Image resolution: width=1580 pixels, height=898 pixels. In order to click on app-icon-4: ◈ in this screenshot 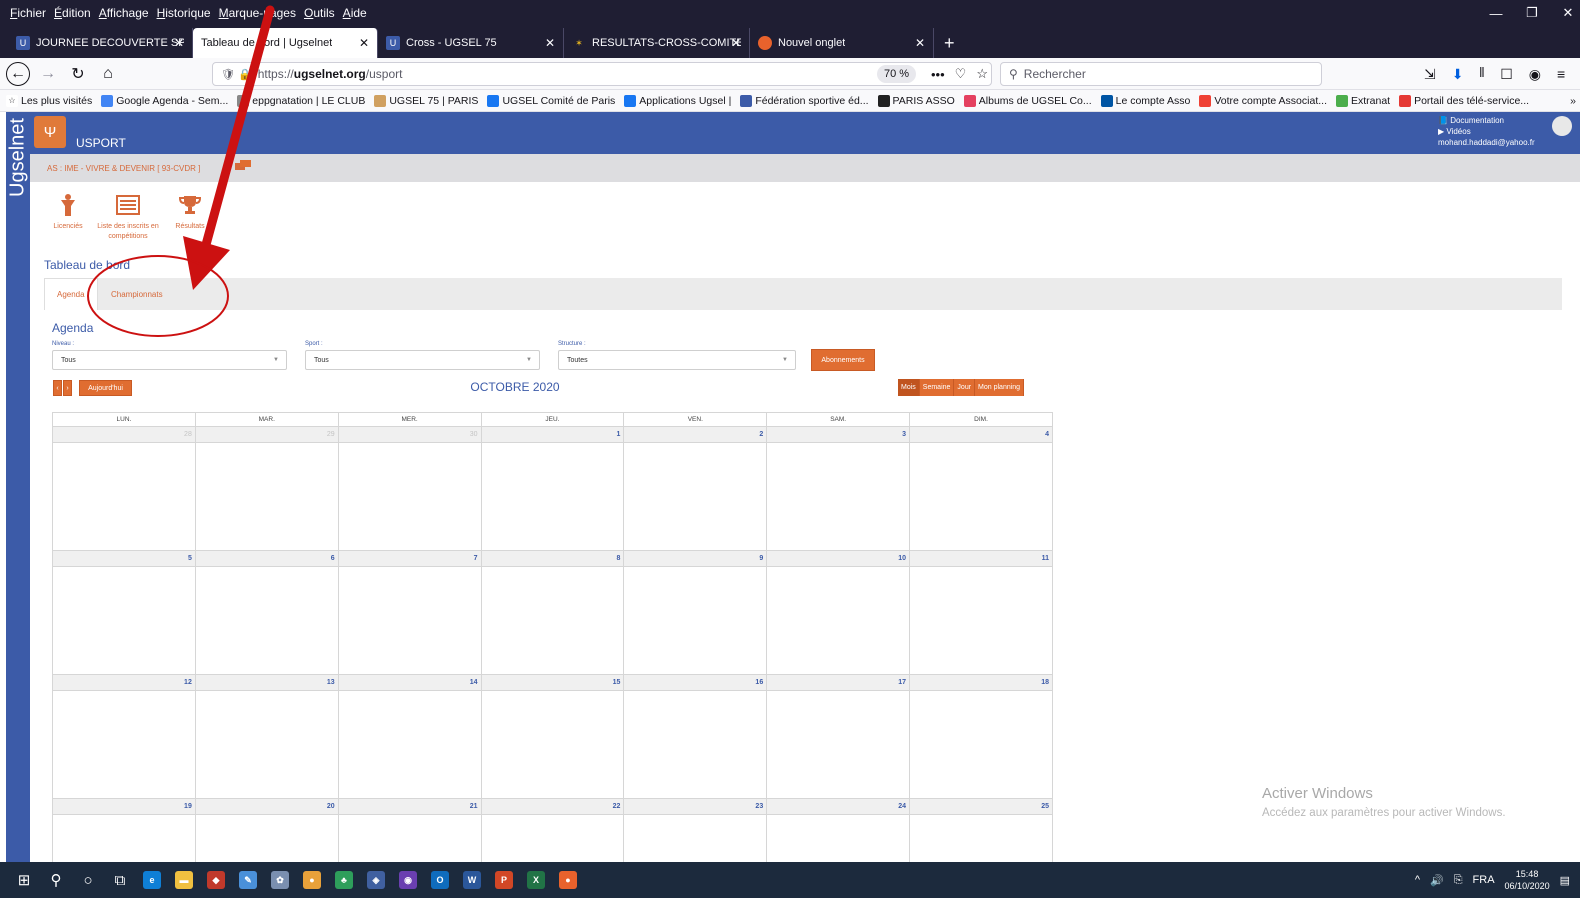, I will do `click(376, 880)`.